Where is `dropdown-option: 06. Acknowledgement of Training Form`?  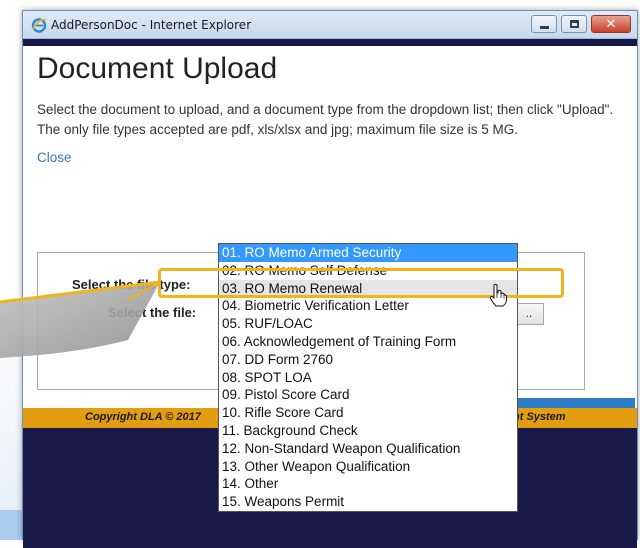 dropdown-option: 06. Acknowledgement of Training Form is located at coordinates (368, 342).